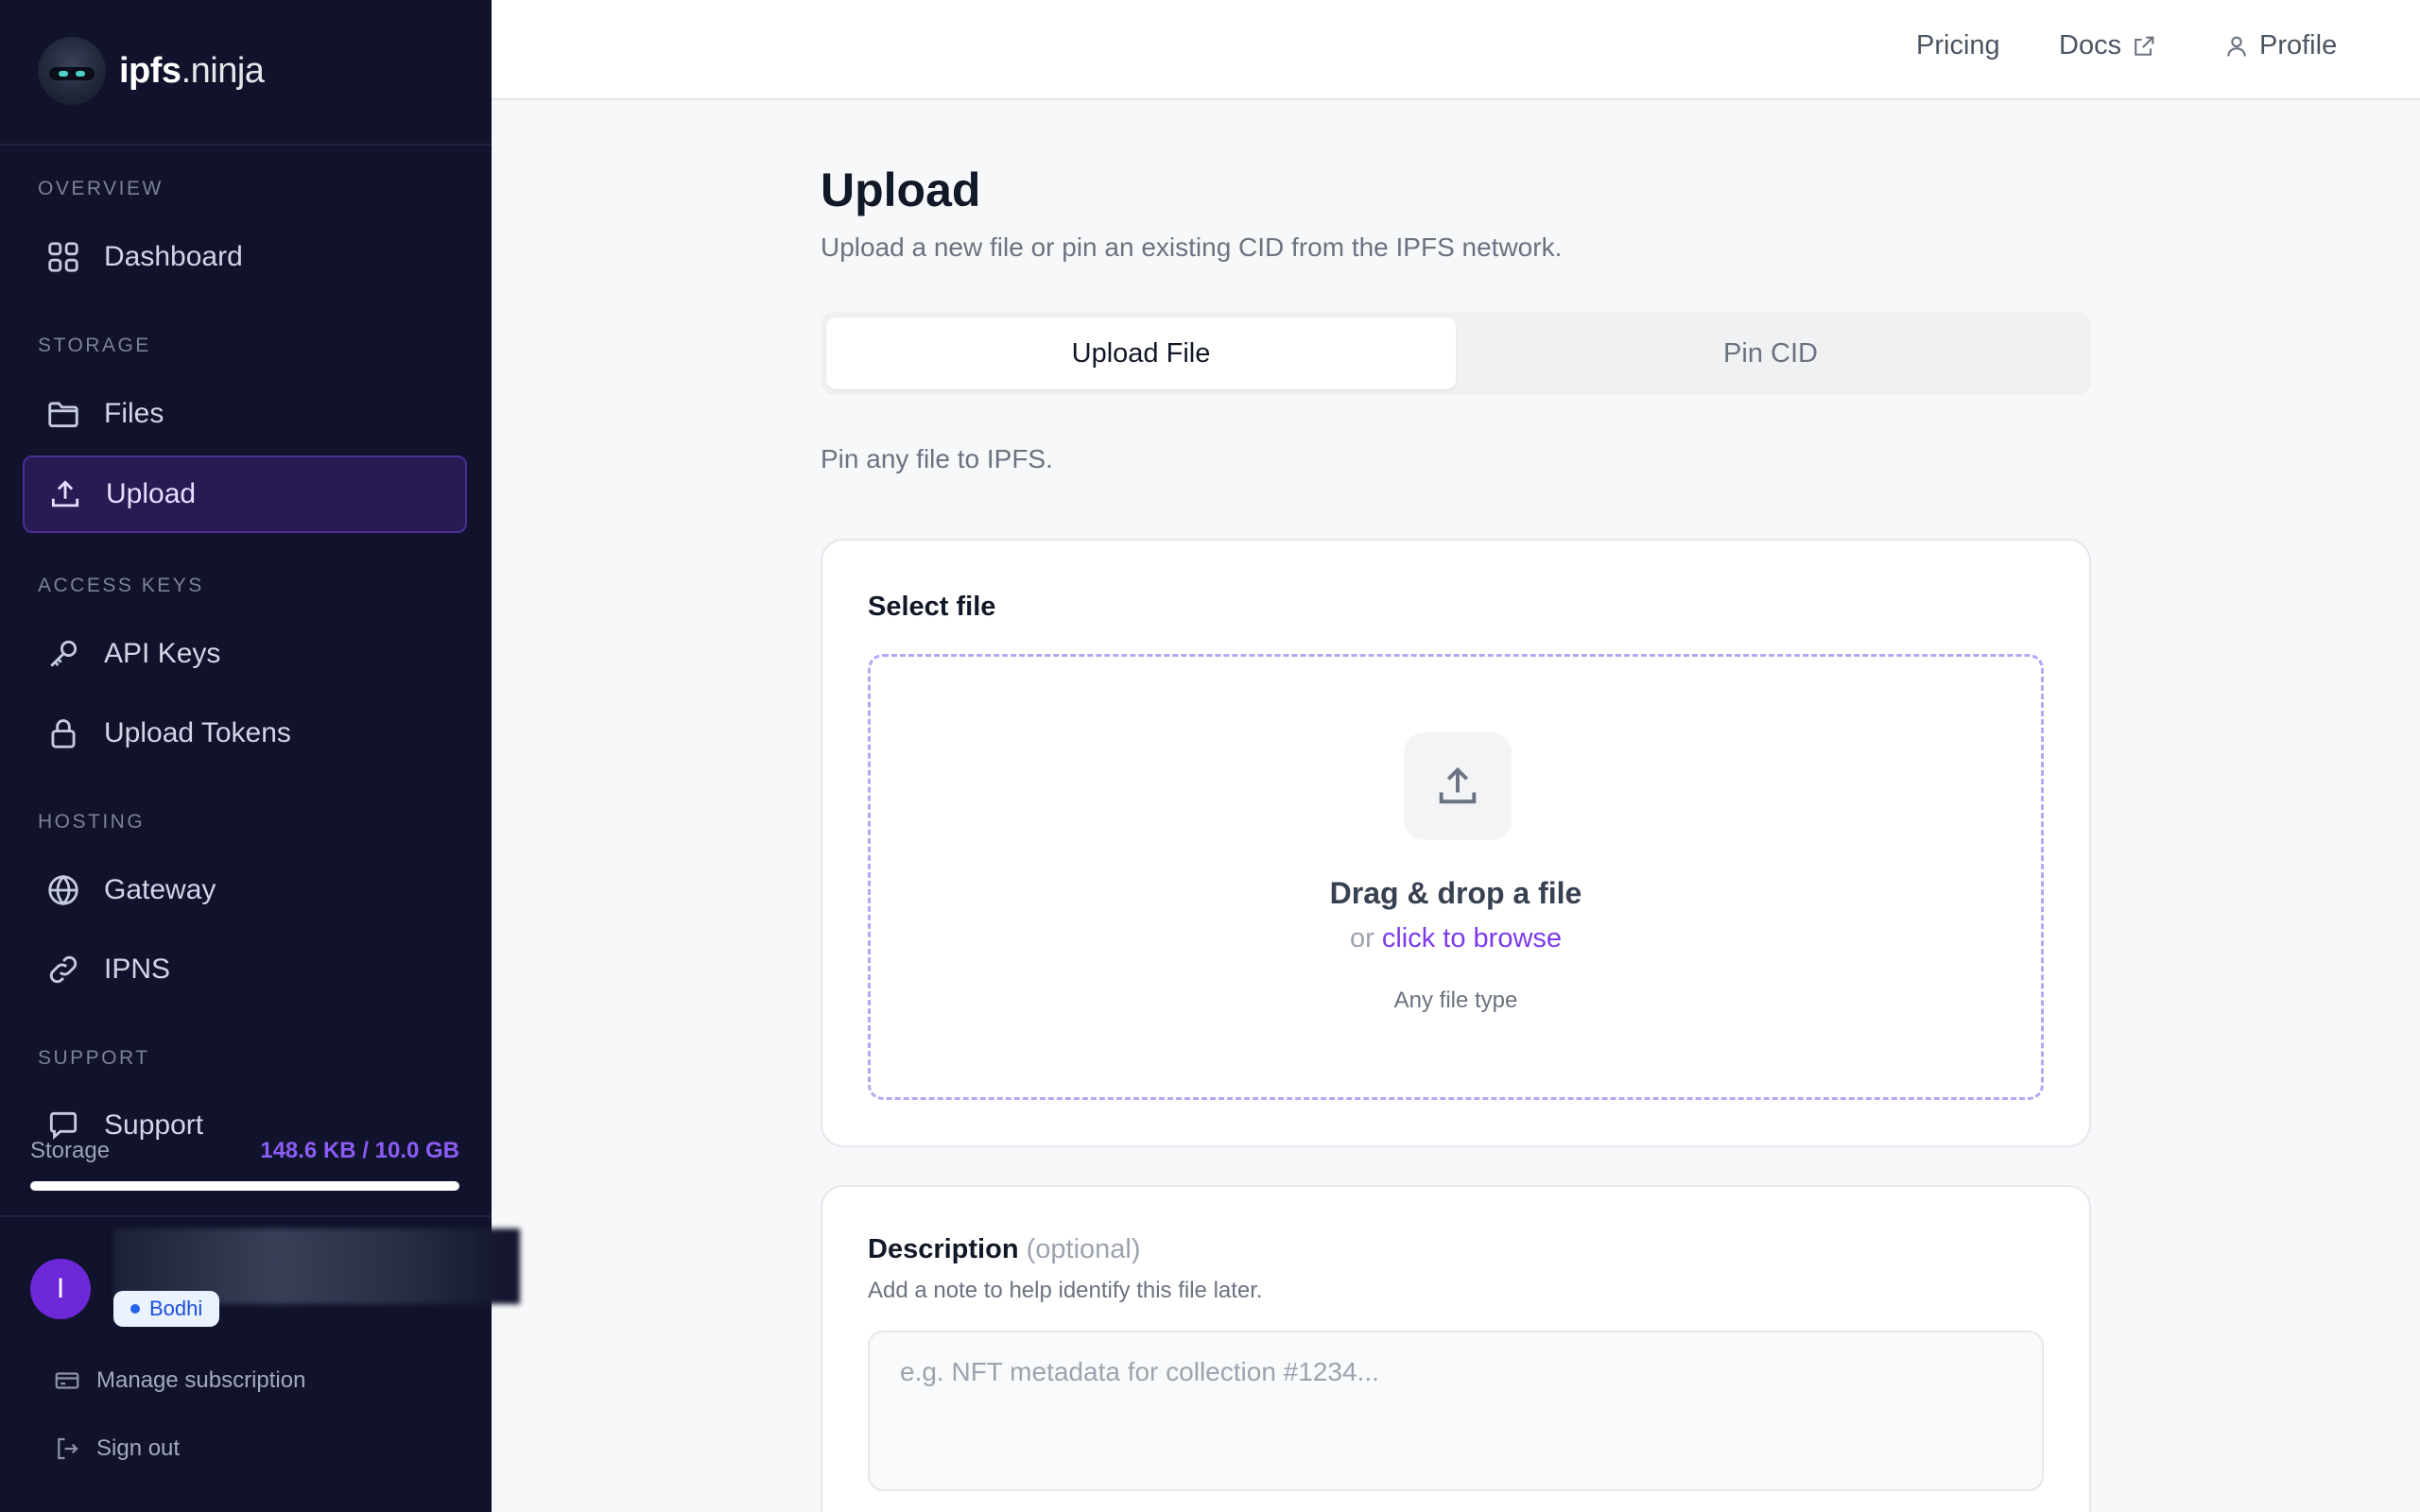 This screenshot has width=2420, height=1512. Describe the element at coordinates (1472, 938) in the screenshot. I see `click-to-browse-link: click to browse` at that location.